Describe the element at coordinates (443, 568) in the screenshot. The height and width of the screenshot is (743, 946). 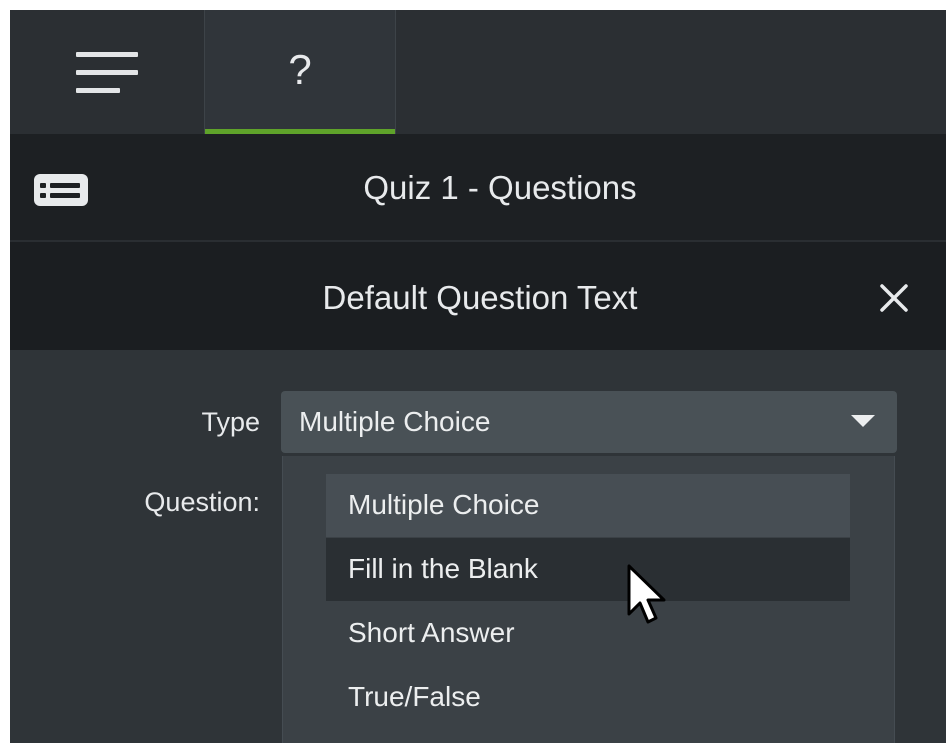
I see `option-label: Fill in the Blank` at that location.